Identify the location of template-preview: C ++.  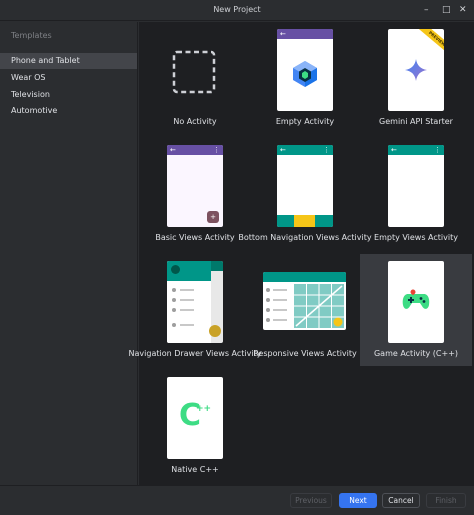
(195, 418).